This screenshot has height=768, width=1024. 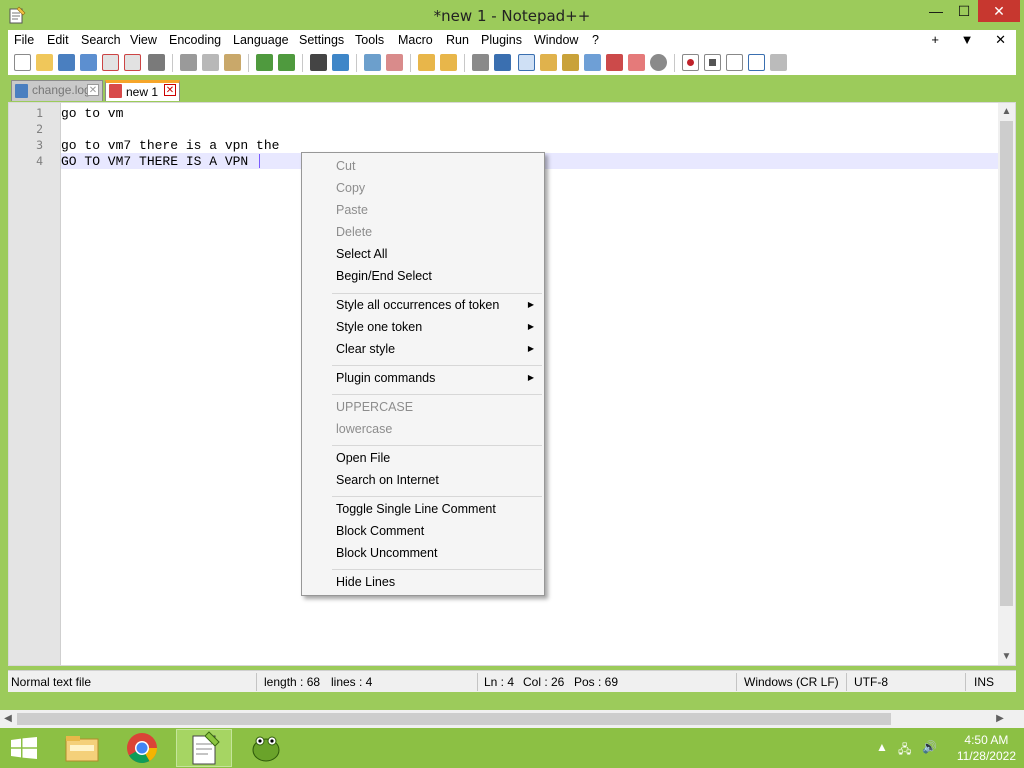 What do you see at coordinates (318, 62) in the screenshot?
I see `find-icon` at bounding box center [318, 62].